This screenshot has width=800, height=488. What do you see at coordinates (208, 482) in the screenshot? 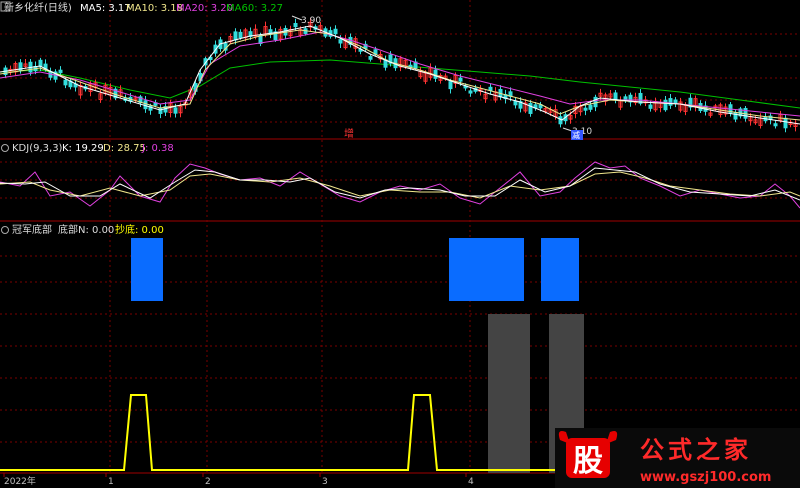
I see `x-tick-label: 2` at bounding box center [208, 482].